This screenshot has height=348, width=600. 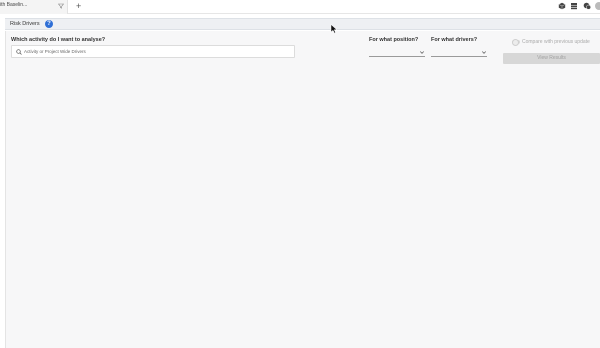 I want to click on view-results-button: View Results, so click(x=551, y=58).